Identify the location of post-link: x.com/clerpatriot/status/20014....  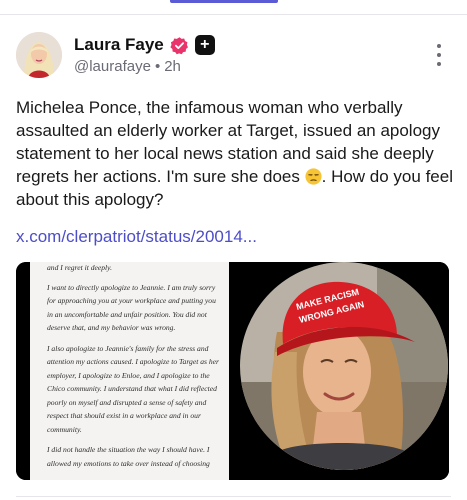
(136, 237).